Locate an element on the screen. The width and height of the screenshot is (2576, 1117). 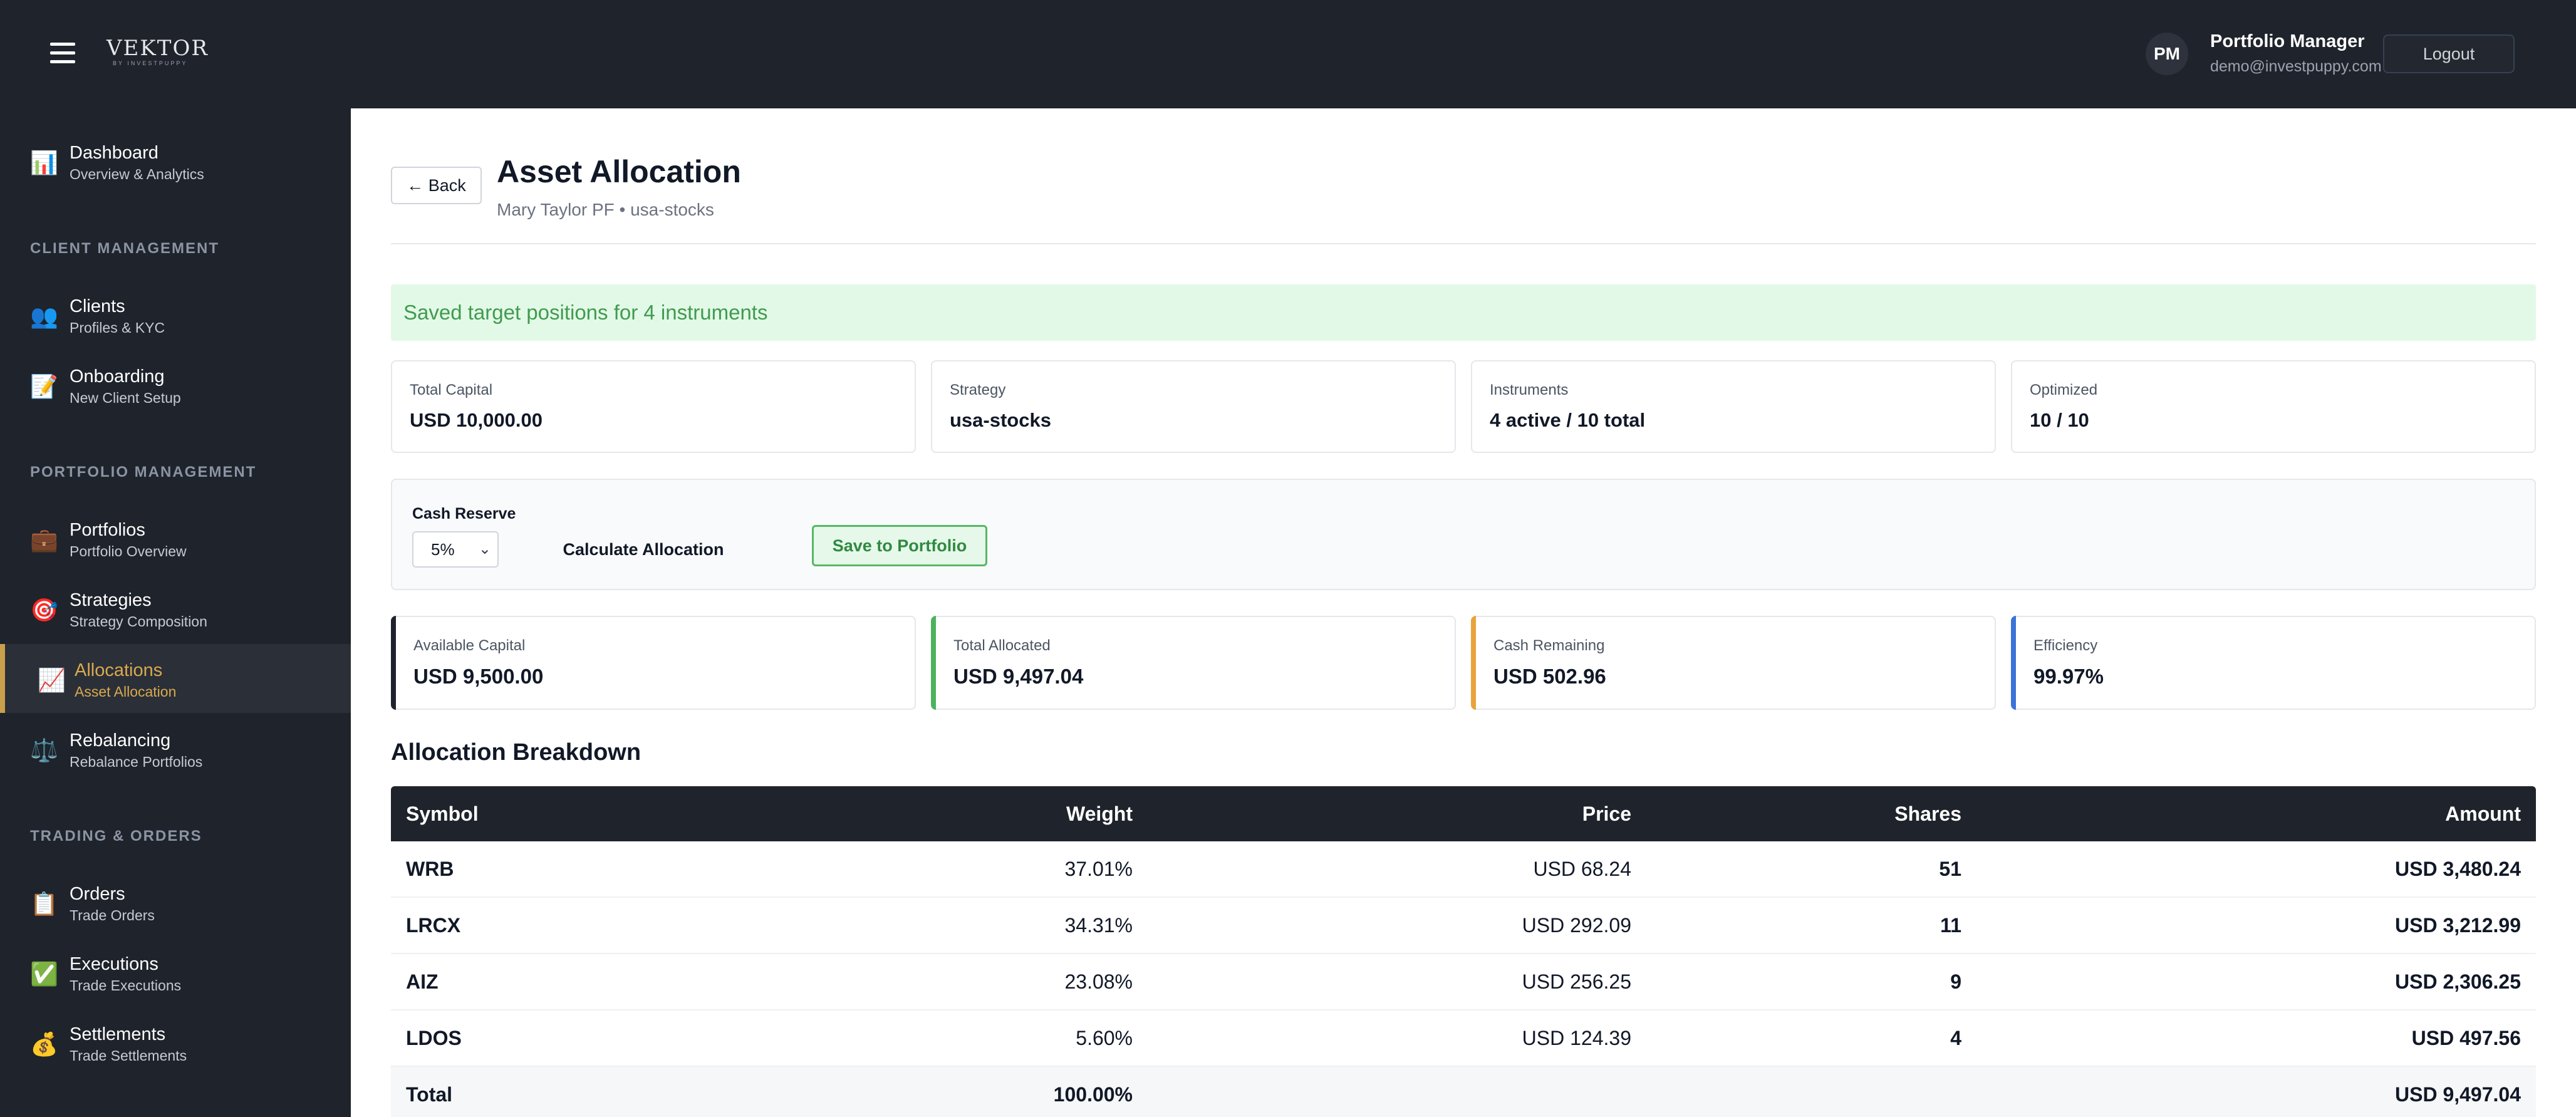
sidebar-item-sublabel: Portfolio Overview is located at coordinates (128, 551).